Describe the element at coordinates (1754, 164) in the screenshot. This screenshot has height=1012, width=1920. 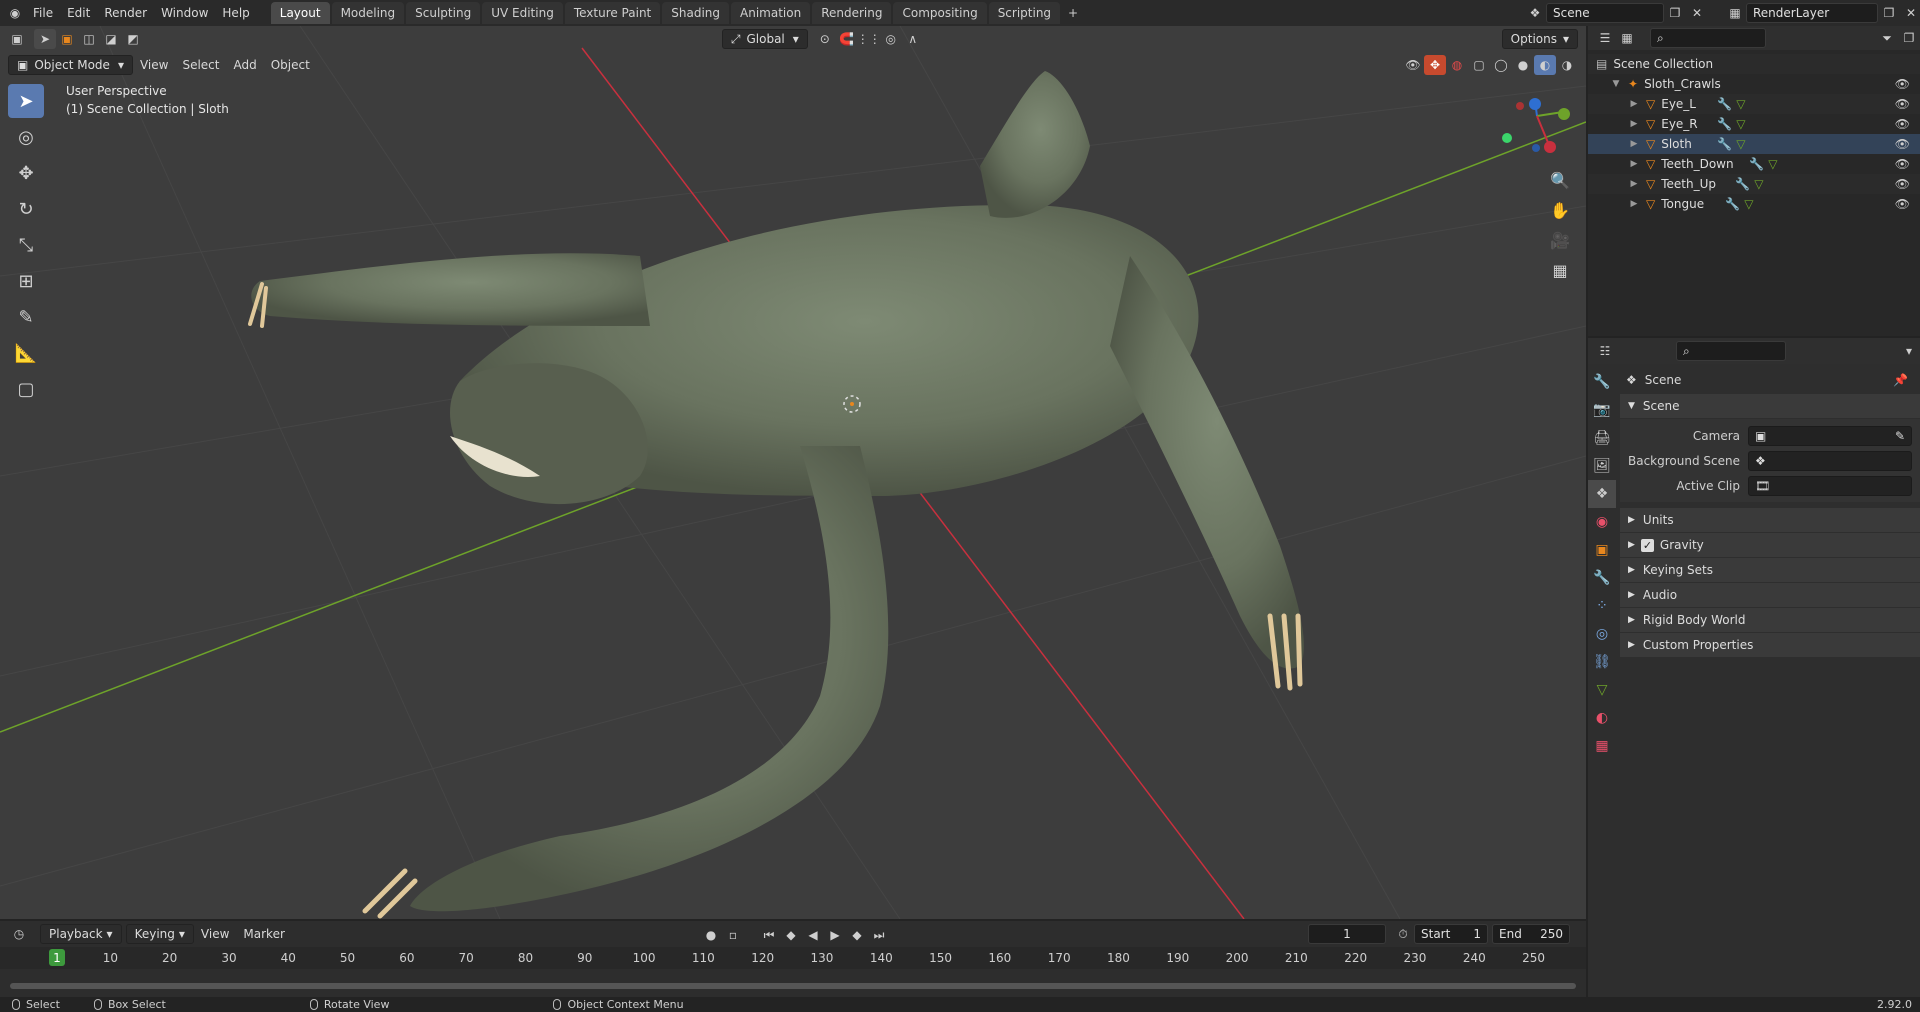
I see `outliner-item-teeth-down: ▶ ▽ Teeth_Down 🔧 ▽ 👁` at that location.